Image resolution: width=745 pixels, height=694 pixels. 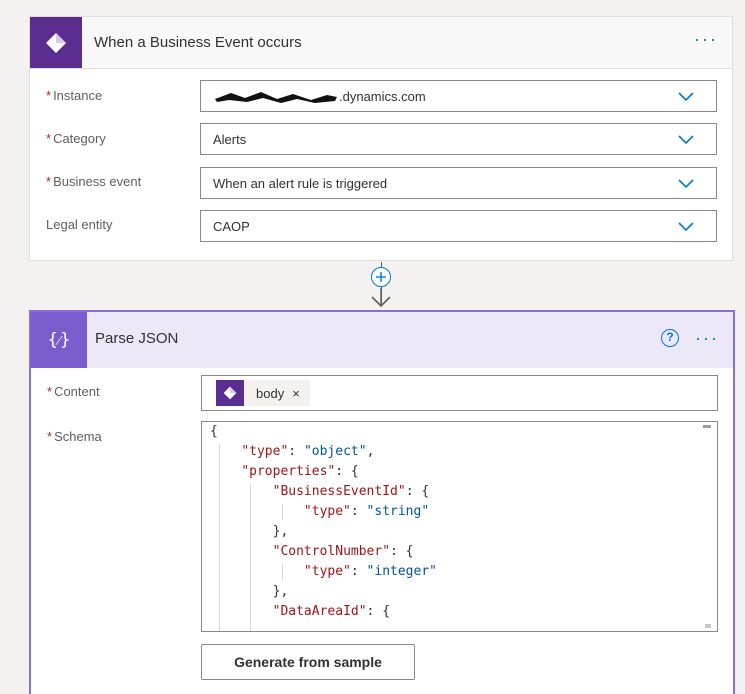 What do you see at coordinates (214, 431) in the screenshot?
I see `code-line: {` at bounding box center [214, 431].